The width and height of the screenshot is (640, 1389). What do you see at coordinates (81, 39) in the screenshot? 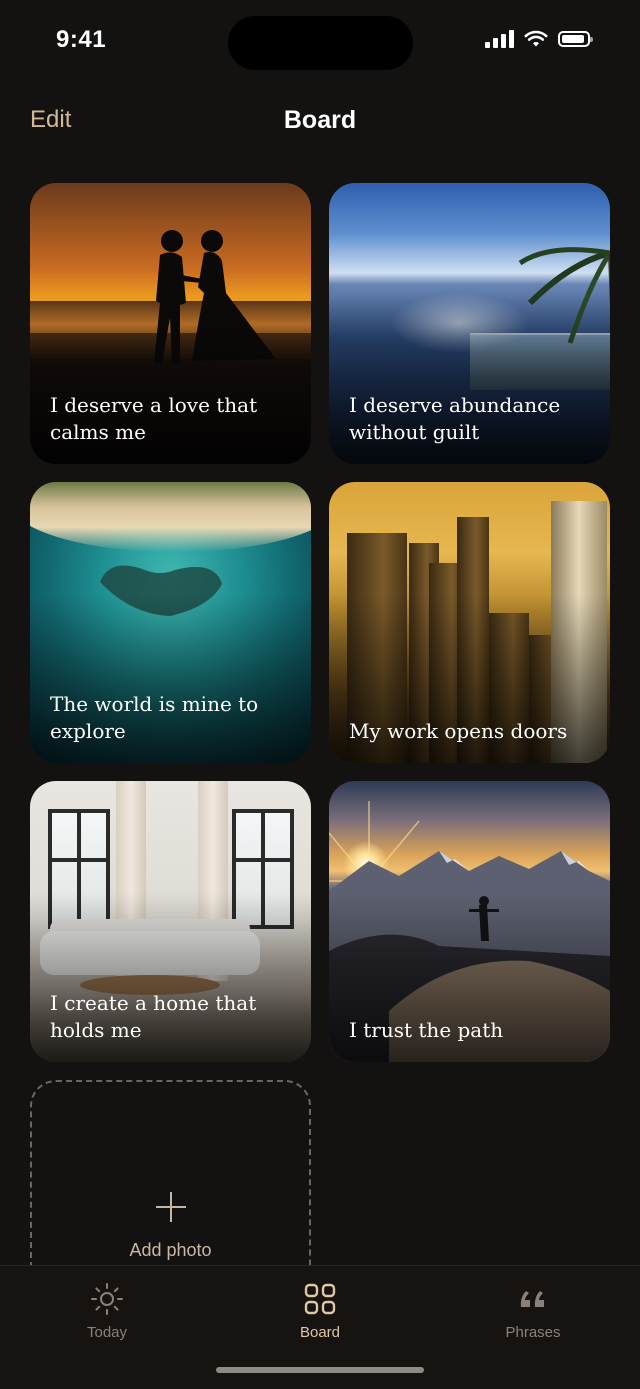
I see `status-time: 9:41` at bounding box center [81, 39].